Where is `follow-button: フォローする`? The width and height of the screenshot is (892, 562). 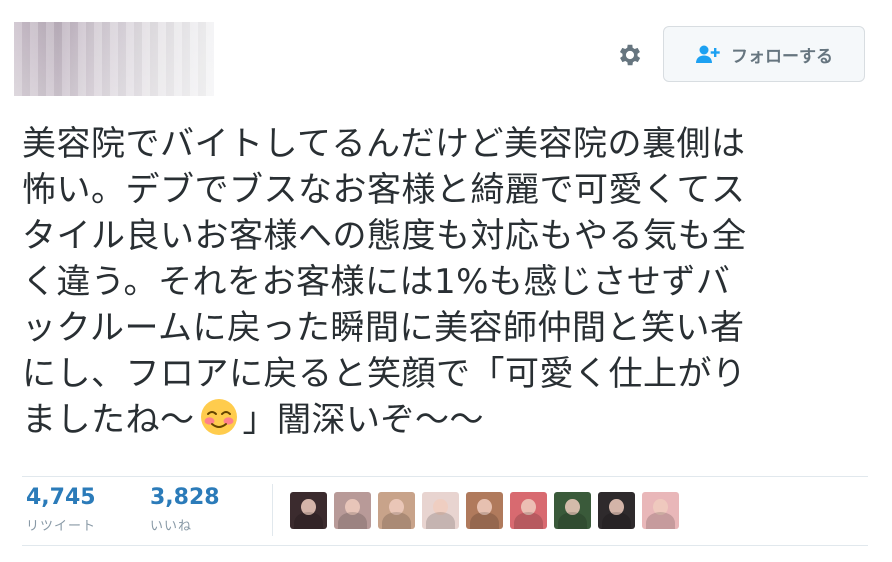 follow-button: フォローする is located at coordinates (764, 54).